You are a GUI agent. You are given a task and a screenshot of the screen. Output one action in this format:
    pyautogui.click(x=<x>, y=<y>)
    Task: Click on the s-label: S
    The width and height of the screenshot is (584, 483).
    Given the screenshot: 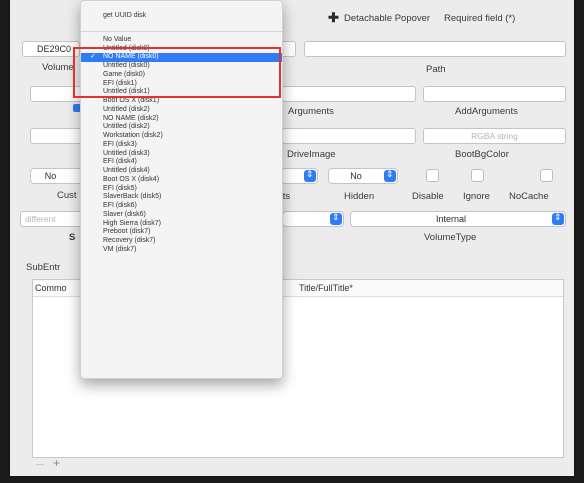 What is the action you would take?
    pyautogui.click(x=72, y=237)
    